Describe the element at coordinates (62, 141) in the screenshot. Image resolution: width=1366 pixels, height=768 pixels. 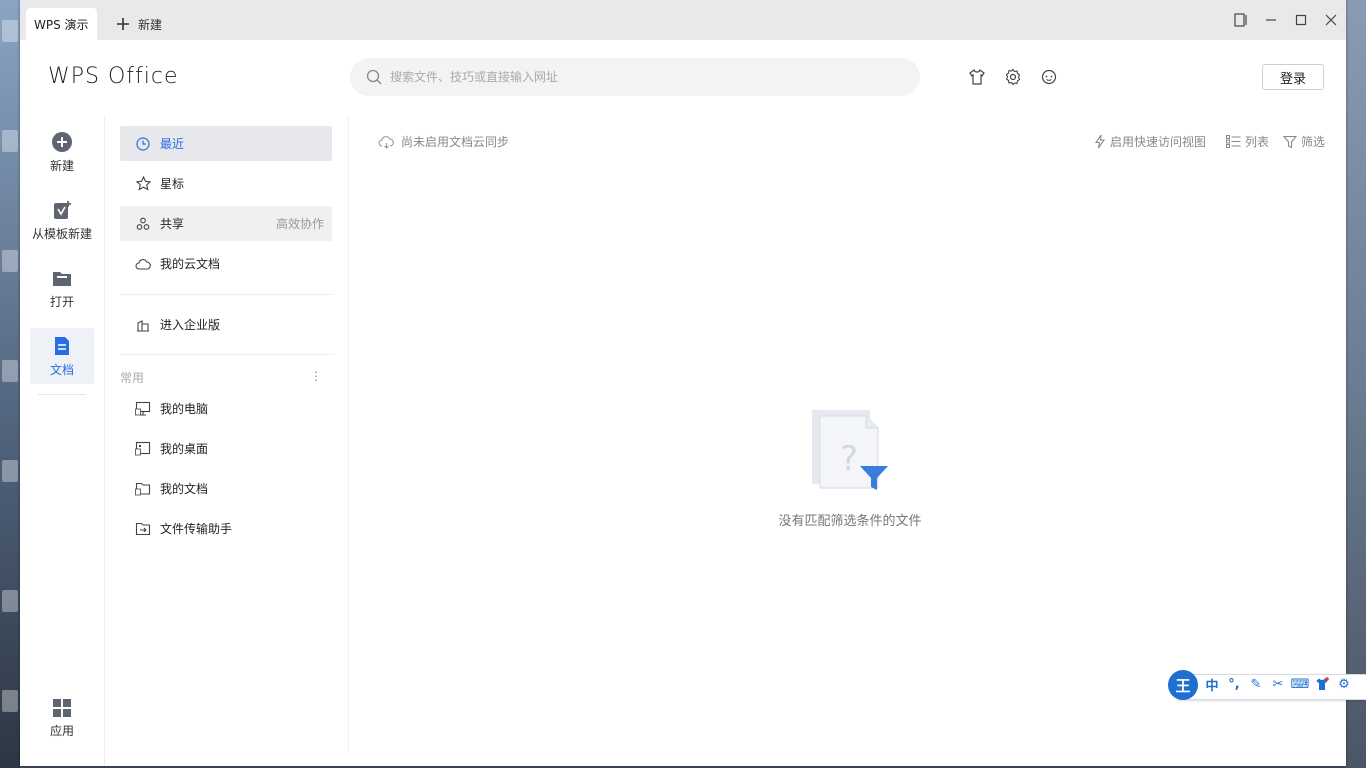
I see `plus-circle-icon` at that location.